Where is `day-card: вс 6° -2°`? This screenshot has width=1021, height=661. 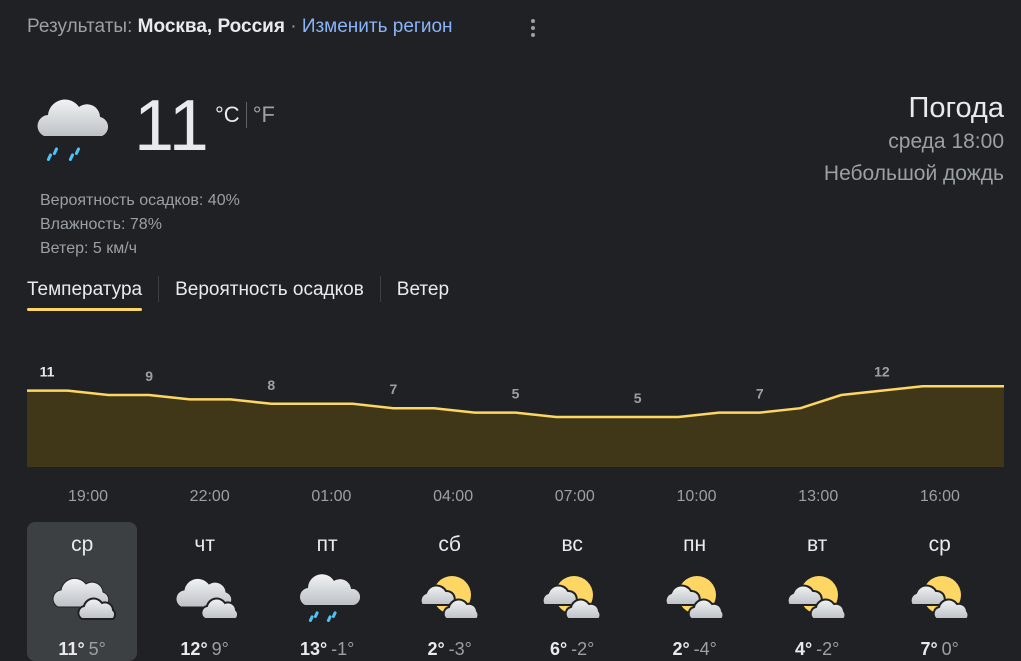 day-card: вс 6° -2° is located at coordinates (572, 591).